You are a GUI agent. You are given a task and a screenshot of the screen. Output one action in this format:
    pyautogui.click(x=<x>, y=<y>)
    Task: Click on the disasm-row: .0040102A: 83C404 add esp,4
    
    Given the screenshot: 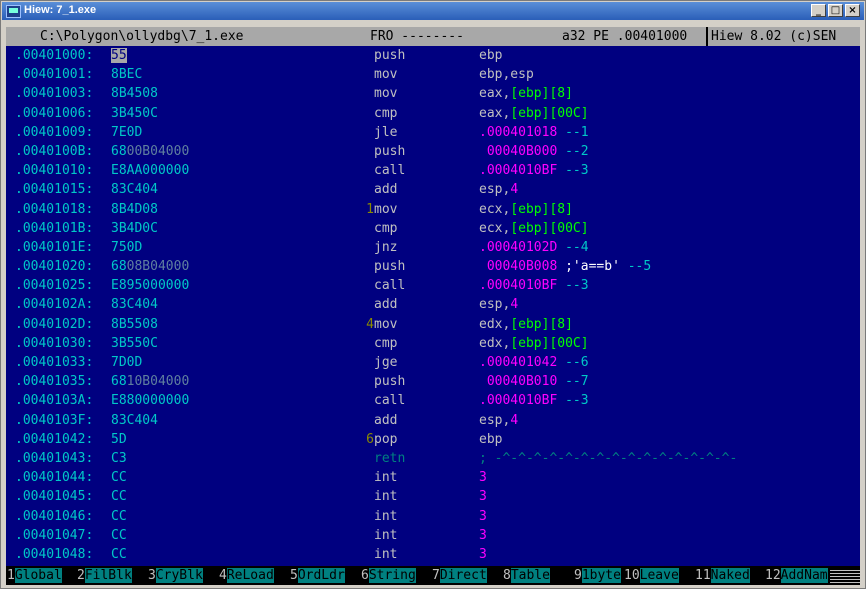 What is the action you would take?
    pyautogui.click(x=433, y=304)
    